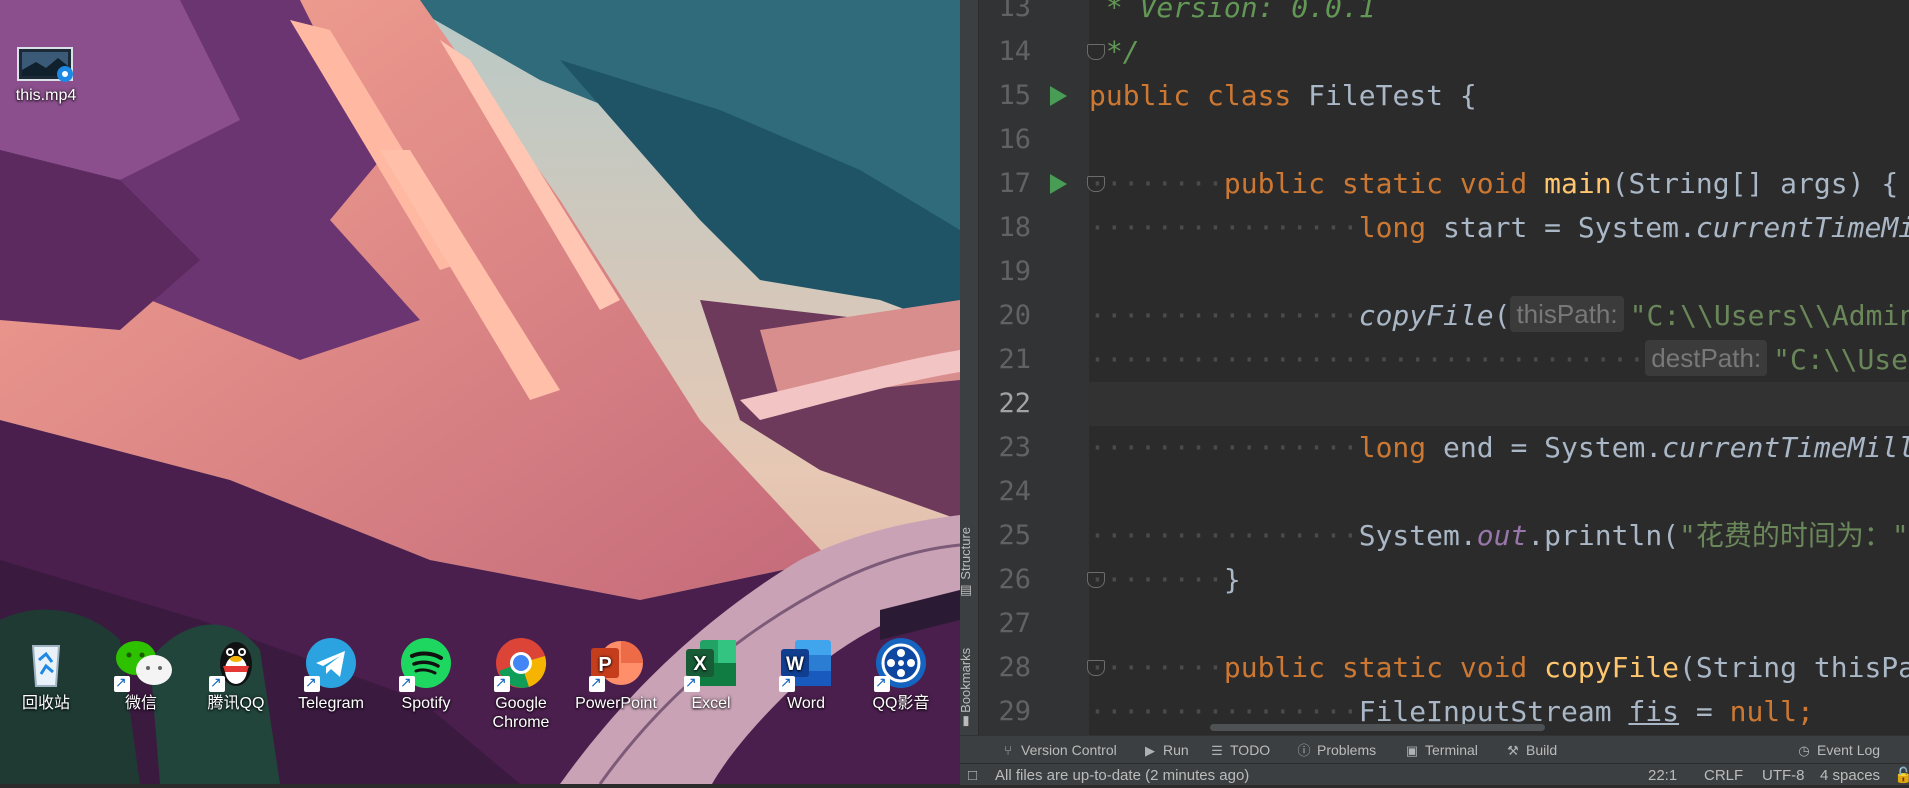 This screenshot has width=1909, height=788. I want to click on horizontal-scrollbar, so click(1377, 727).